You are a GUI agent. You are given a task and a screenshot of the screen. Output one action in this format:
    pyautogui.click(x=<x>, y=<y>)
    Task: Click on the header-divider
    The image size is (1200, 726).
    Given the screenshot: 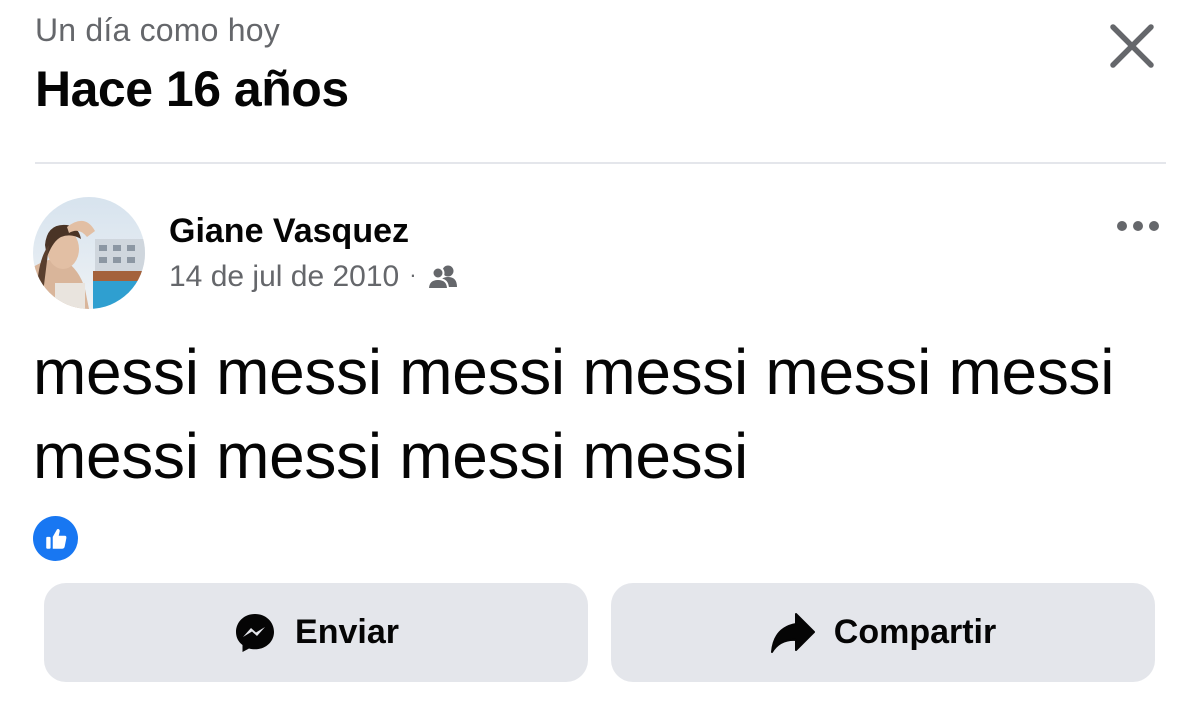 What is the action you would take?
    pyautogui.click(x=600, y=163)
    